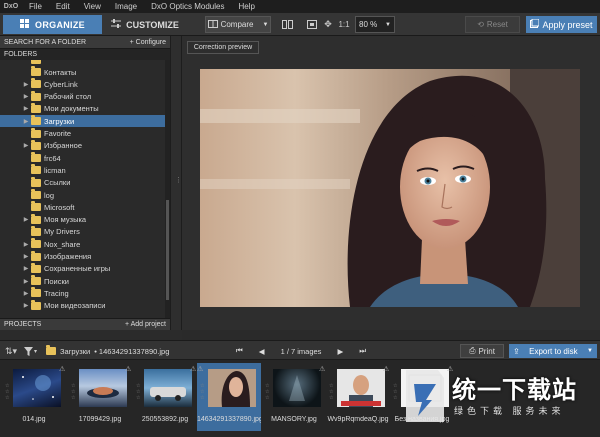 This screenshot has width=600, height=437. What do you see at coordinates (84, 121) in the screenshot?
I see `folder-tree-item: ▶ Загрузки` at bounding box center [84, 121].